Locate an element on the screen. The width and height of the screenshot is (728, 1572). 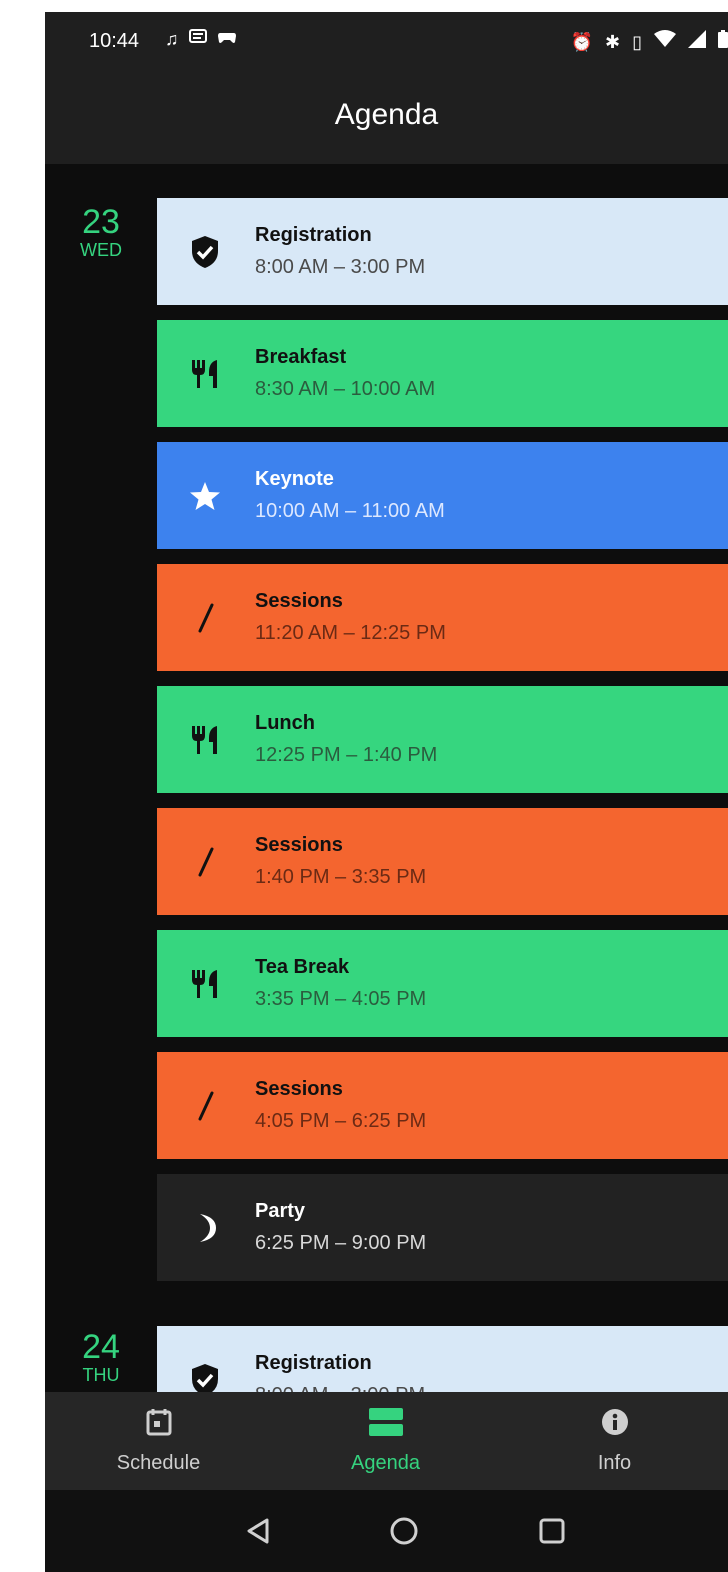
event-title: Lunch is located at coordinates (285, 723).